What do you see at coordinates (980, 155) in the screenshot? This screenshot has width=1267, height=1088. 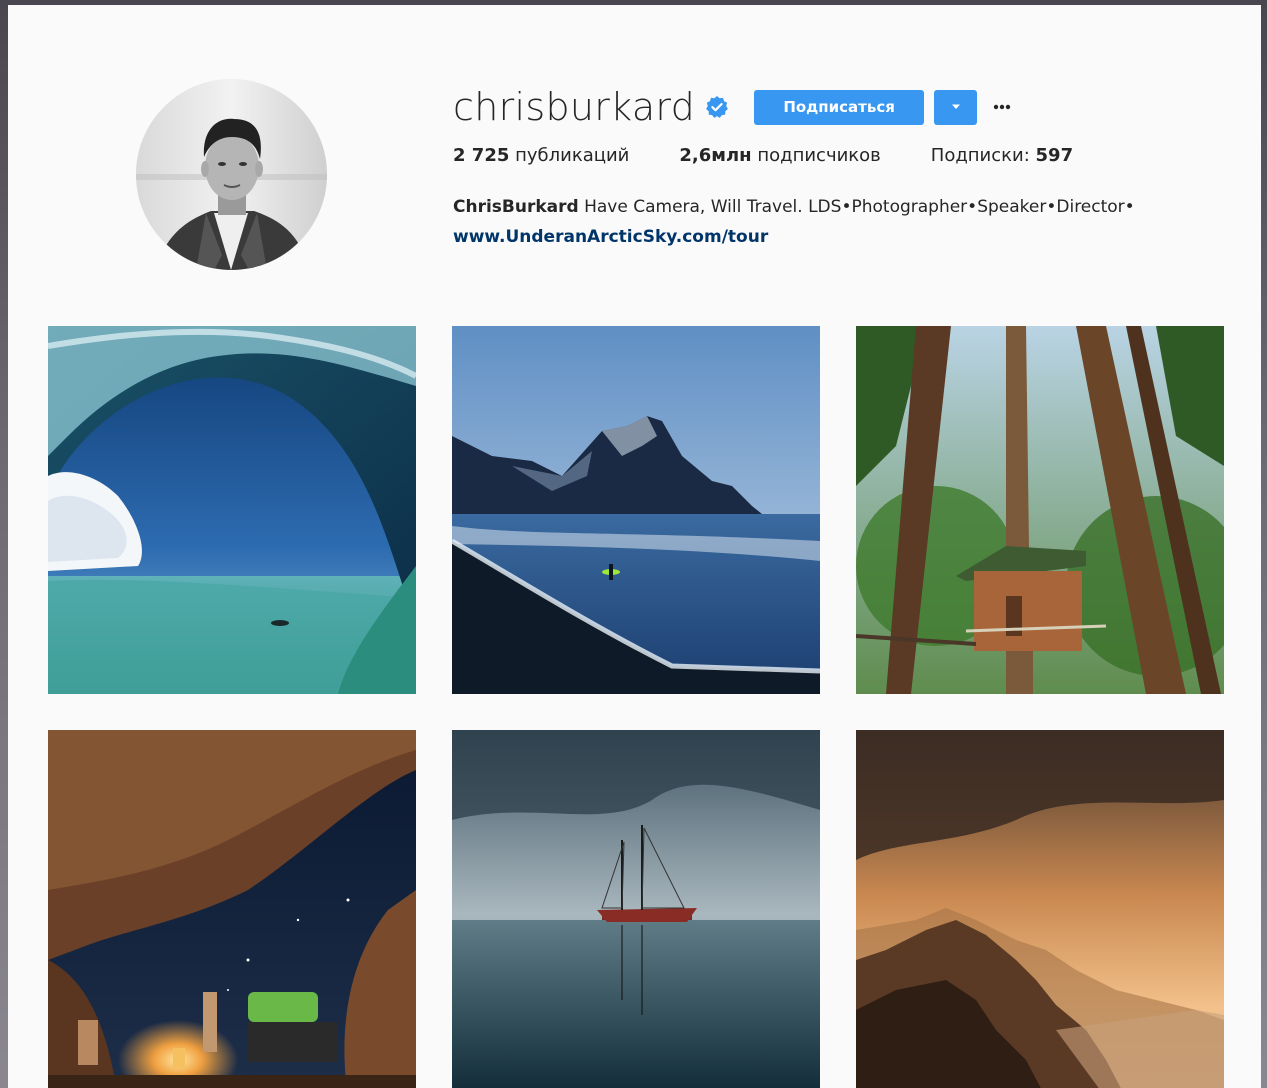 I see `following-label: Подписки:` at bounding box center [980, 155].